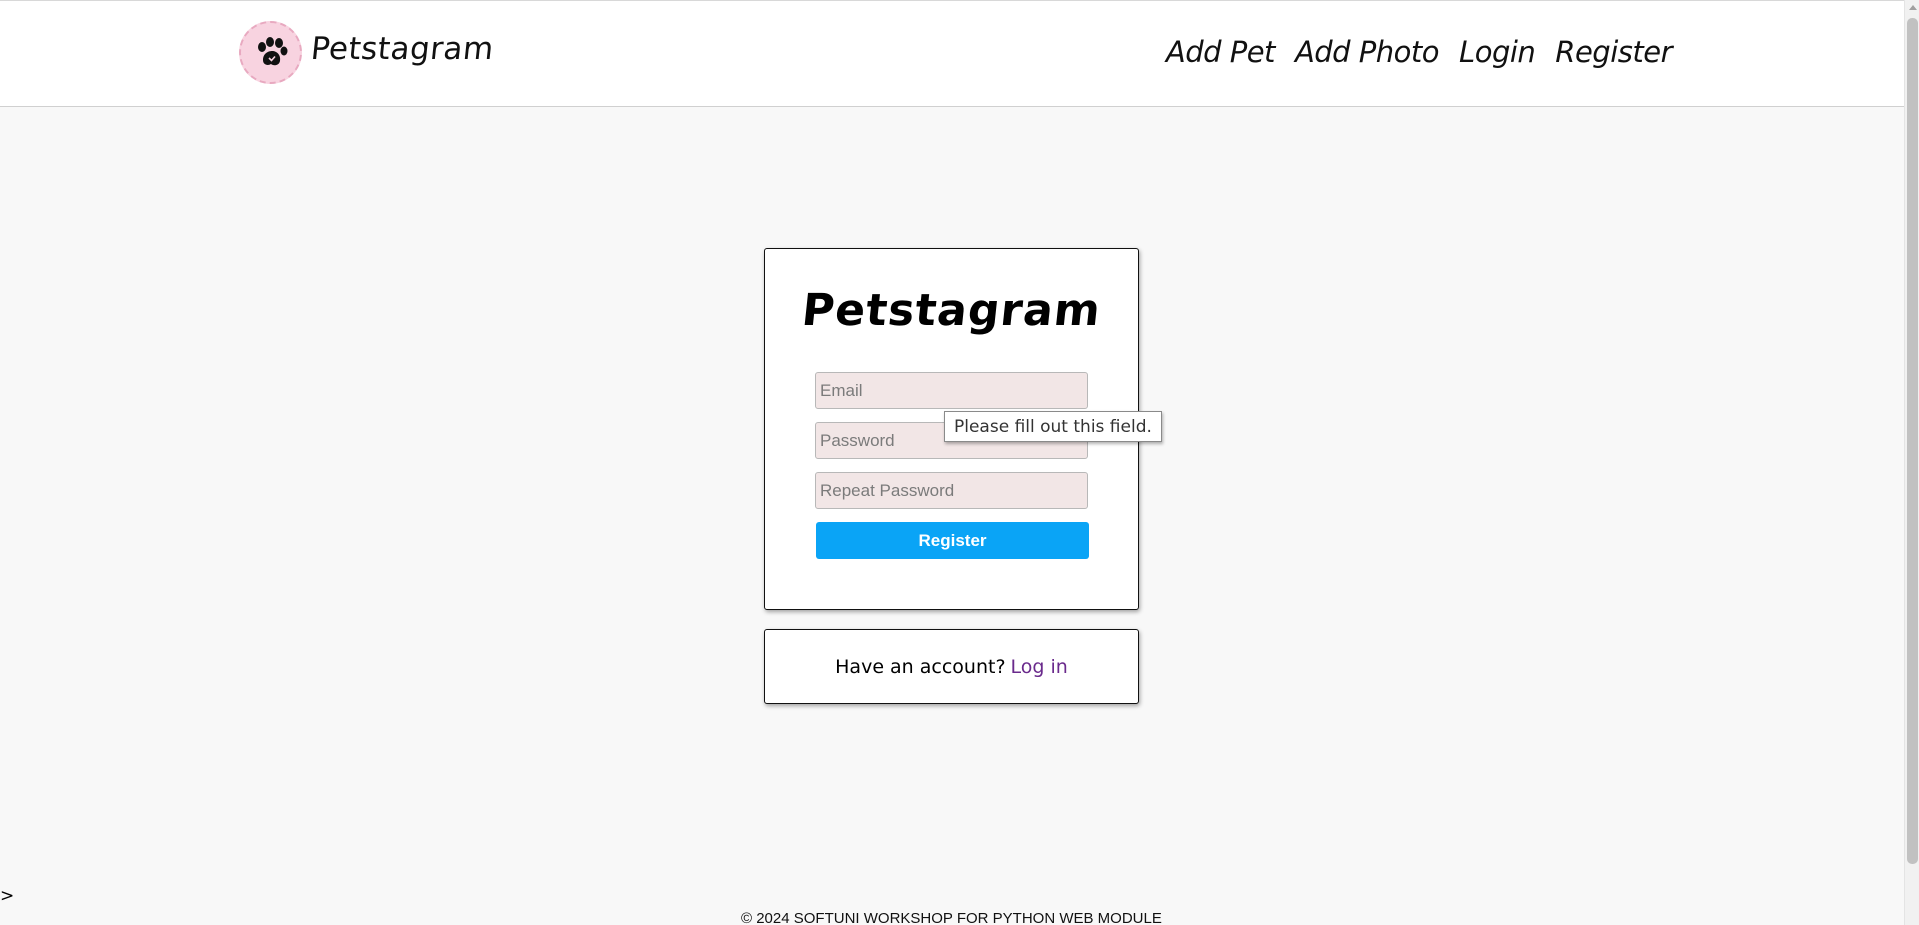  I want to click on stray-text: >, so click(7, 896).